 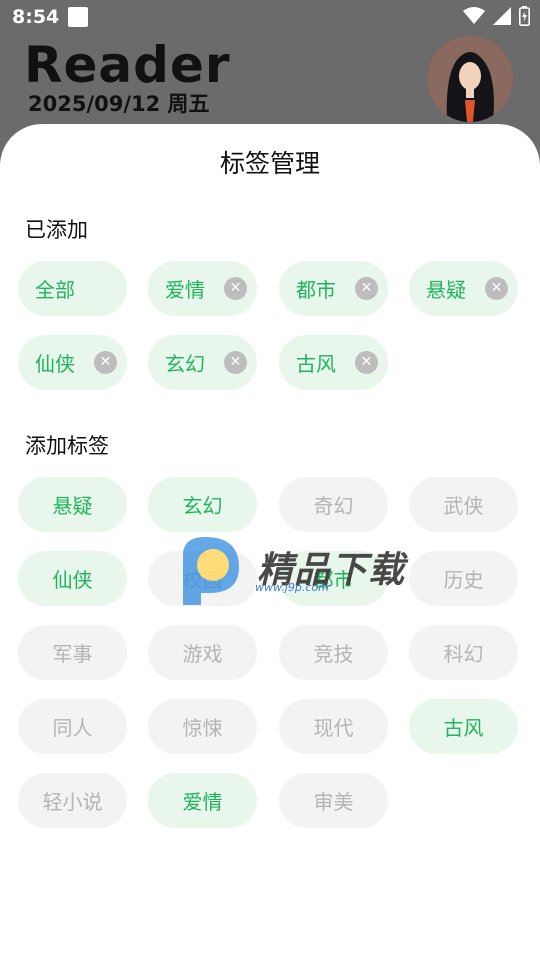 I want to click on added-tag-label: 悬疑, so click(x=446, y=290).